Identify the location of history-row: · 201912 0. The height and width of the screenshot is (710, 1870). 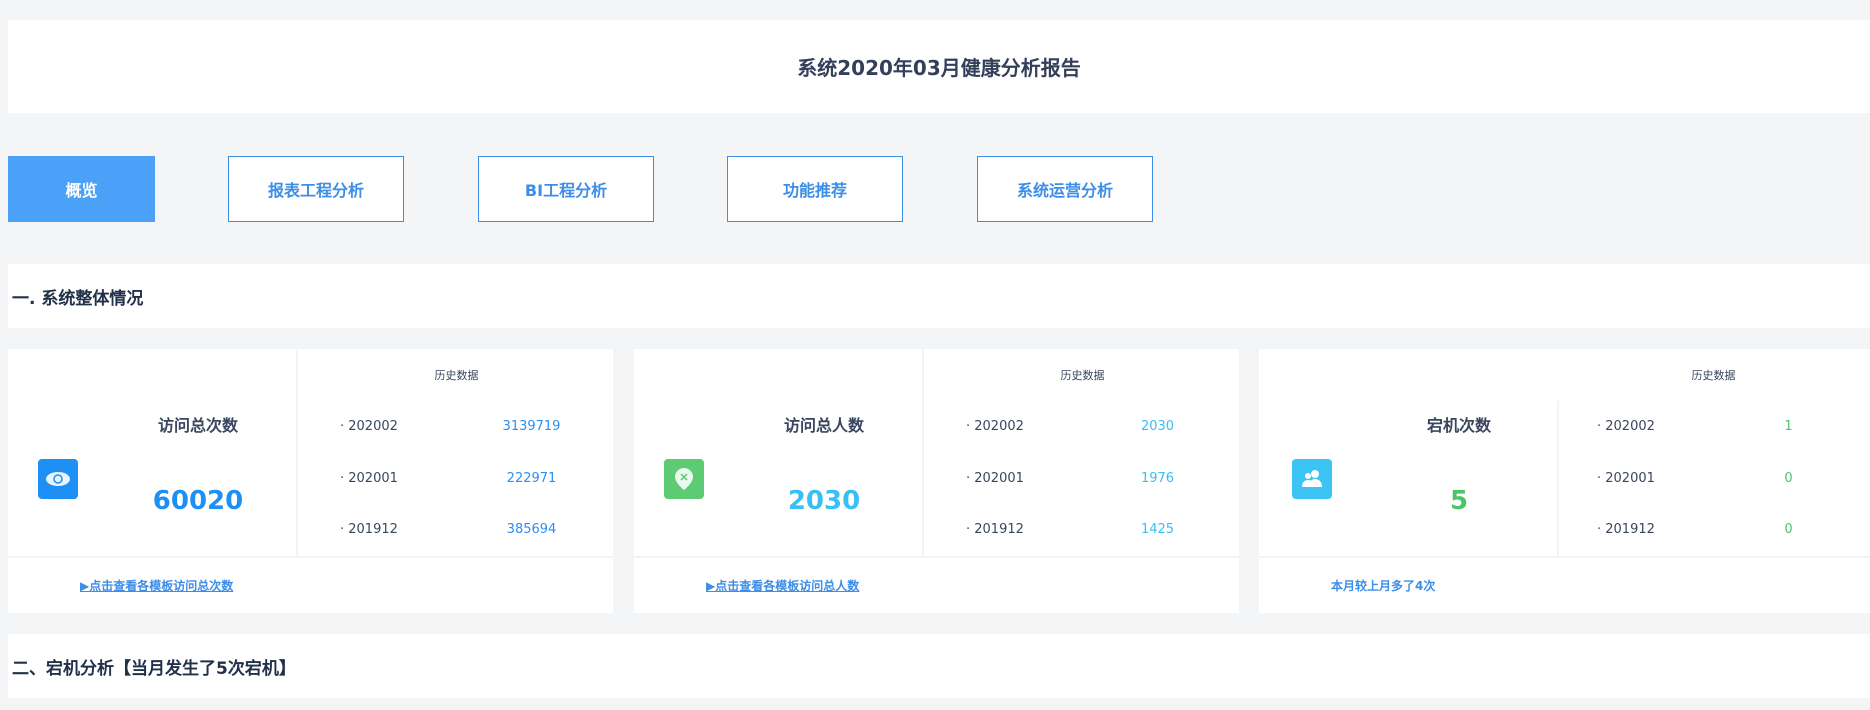
(1713, 529).